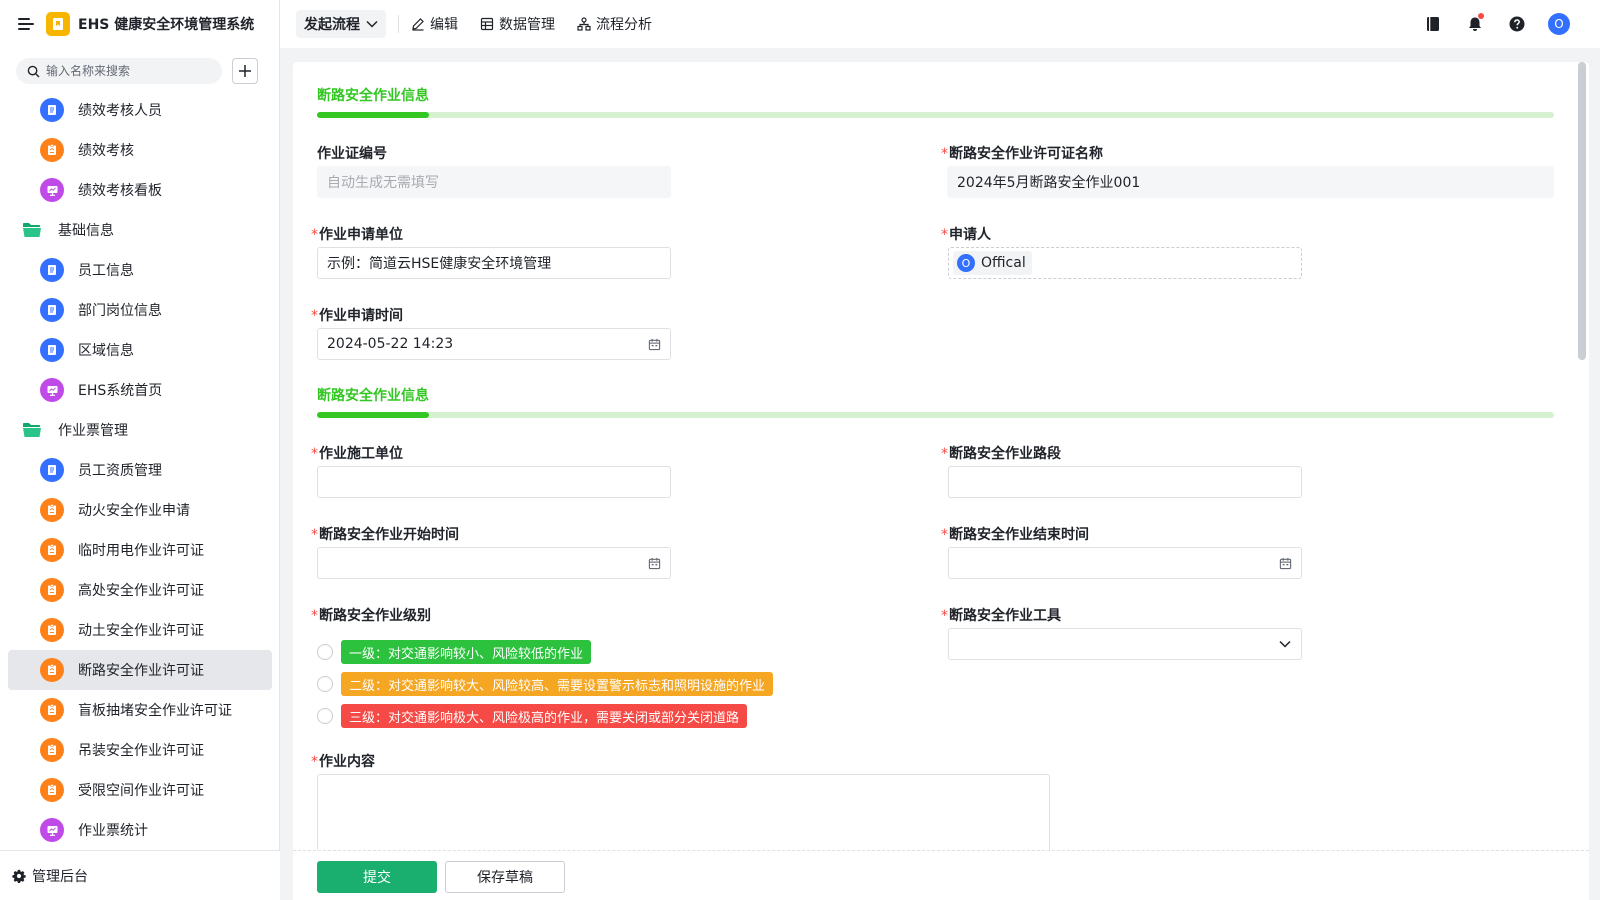 The image size is (1600, 900). What do you see at coordinates (545, 684) in the screenshot?
I see `level-option: 二级：对交通影响较大、风险较高、需要设置警示标志和照明设施的作业` at bounding box center [545, 684].